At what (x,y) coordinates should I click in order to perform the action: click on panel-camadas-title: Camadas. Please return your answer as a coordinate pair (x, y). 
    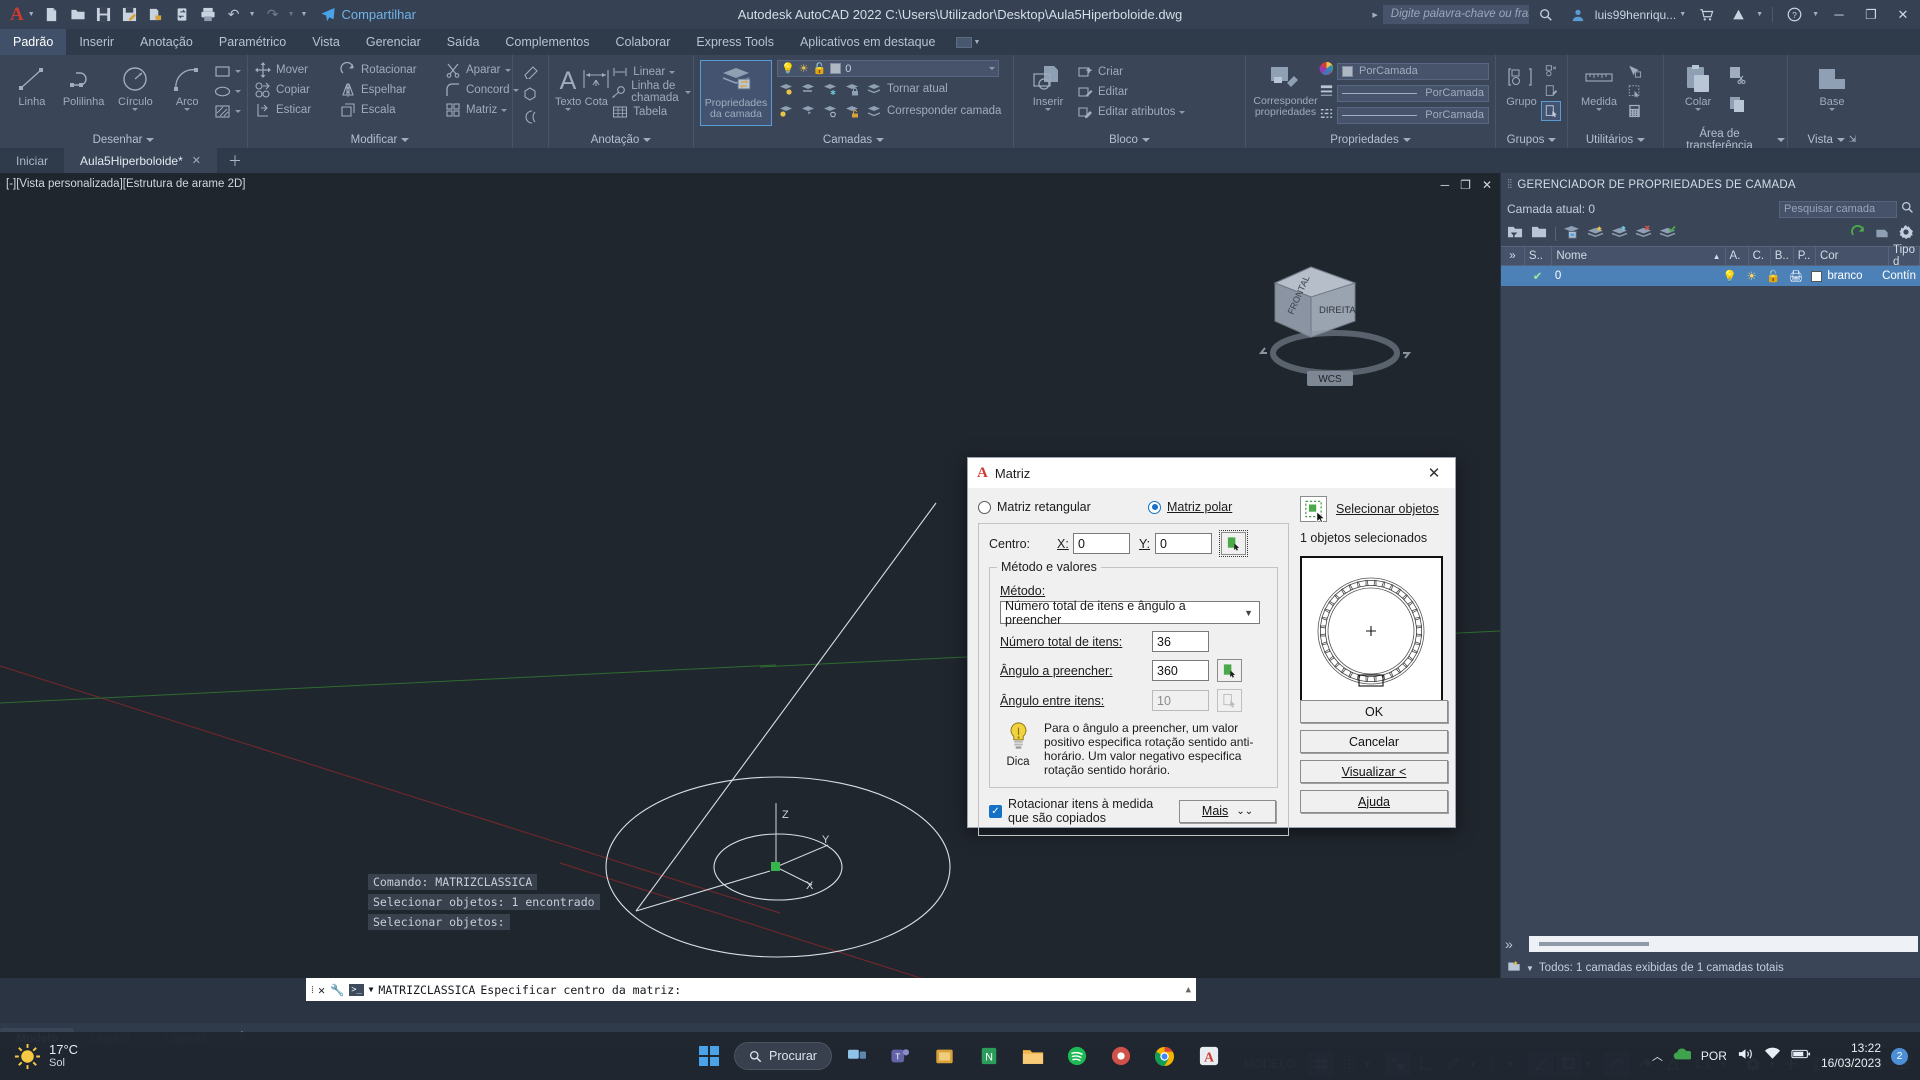
    Looking at the image, I should click on (853, 139).